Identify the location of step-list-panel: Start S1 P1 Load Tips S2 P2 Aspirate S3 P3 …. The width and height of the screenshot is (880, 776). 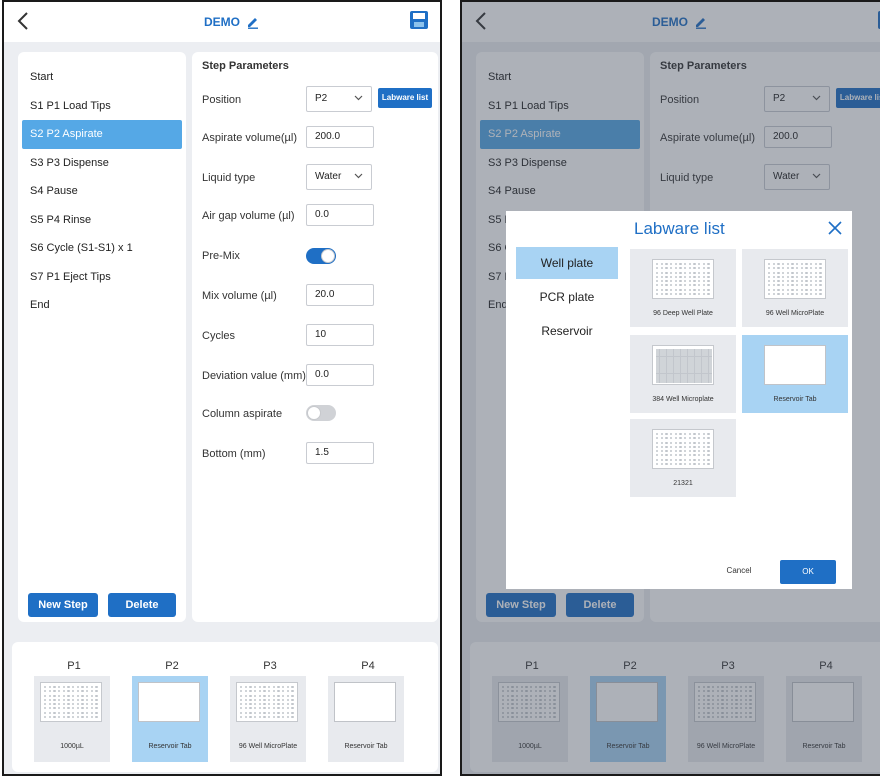
(102, 337).